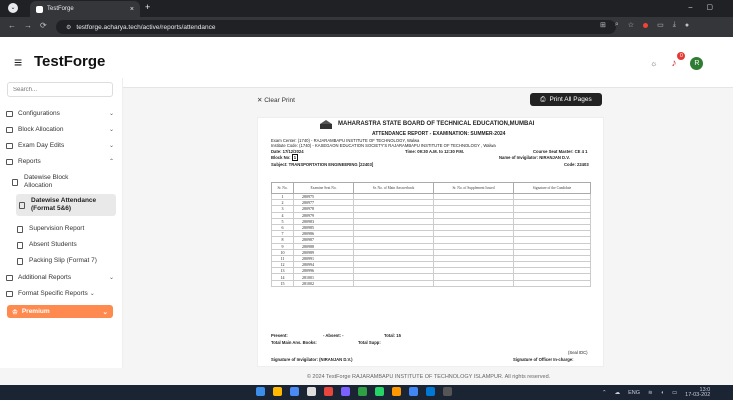  I want to click on clock: 13:0 17-03-202, so click(698, 392).